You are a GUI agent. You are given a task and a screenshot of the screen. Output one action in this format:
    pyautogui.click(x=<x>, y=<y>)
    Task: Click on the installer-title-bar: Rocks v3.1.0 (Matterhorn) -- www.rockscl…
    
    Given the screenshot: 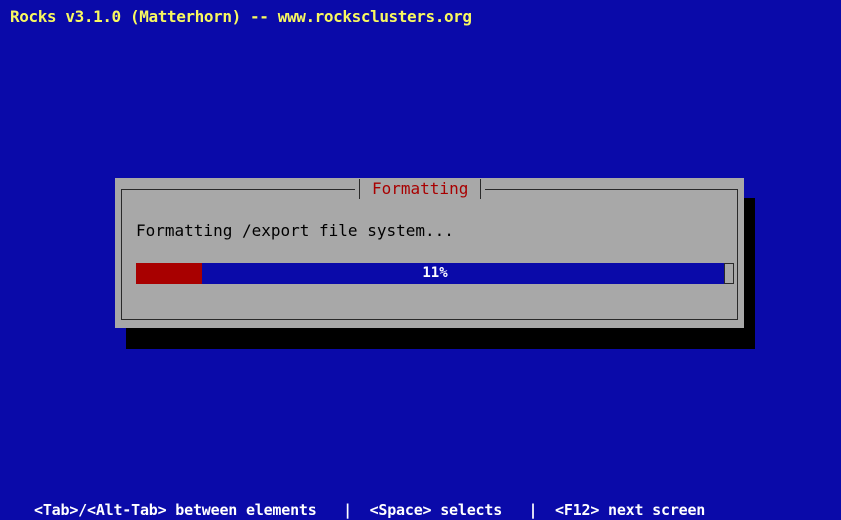 What is the action you would take?
    pyautogui.click(x=241, y=16)
    